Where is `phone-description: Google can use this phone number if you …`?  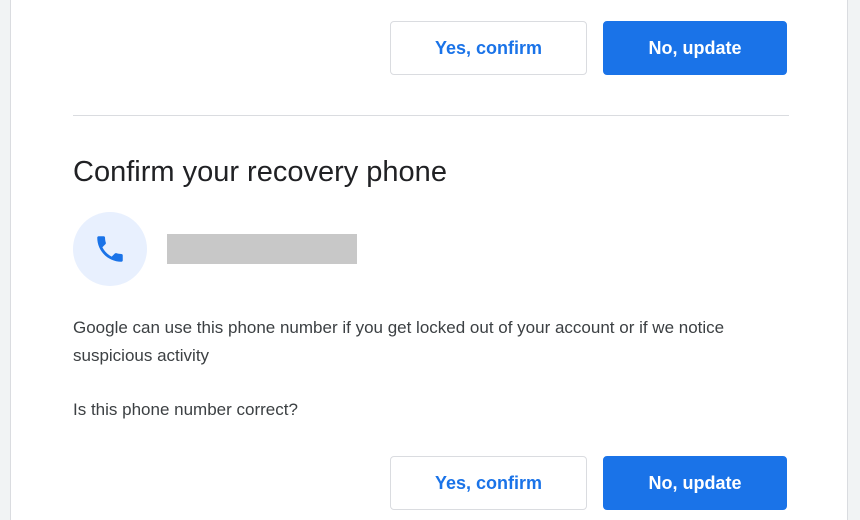 phone-description: Google can use this phone number if you … is located at coordinates (399, 341).